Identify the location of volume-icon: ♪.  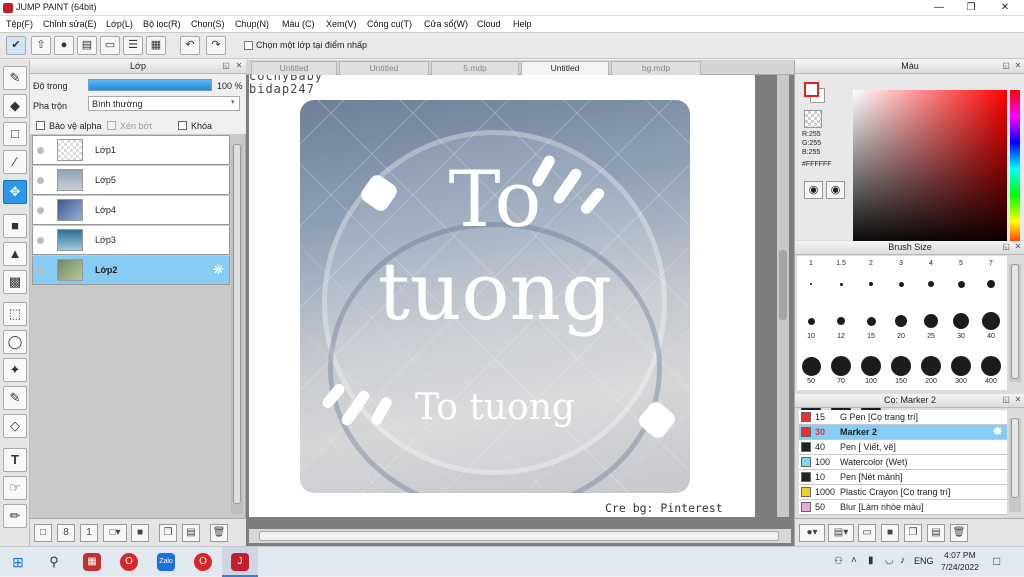
(902, 560).